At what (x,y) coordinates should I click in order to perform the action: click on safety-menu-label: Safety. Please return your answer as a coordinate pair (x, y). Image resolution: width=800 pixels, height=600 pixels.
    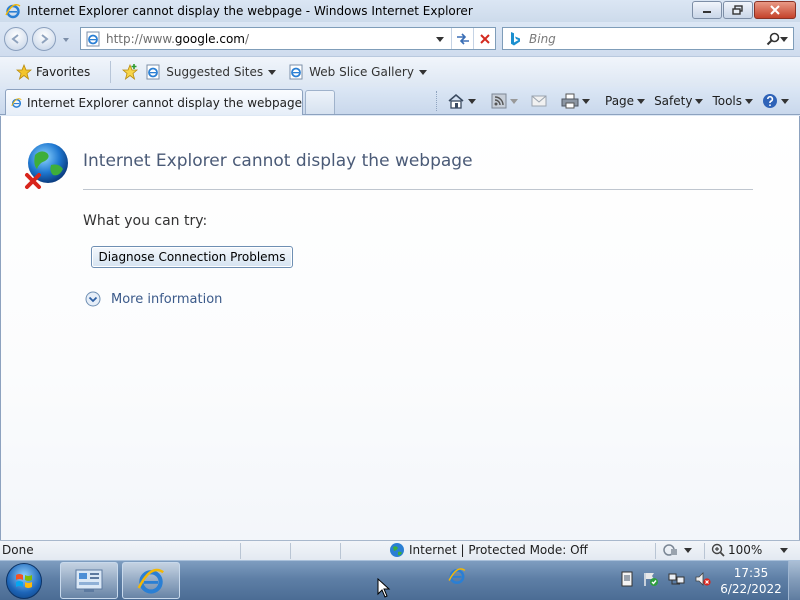
    Looking at the image, I should click on (673, 101).